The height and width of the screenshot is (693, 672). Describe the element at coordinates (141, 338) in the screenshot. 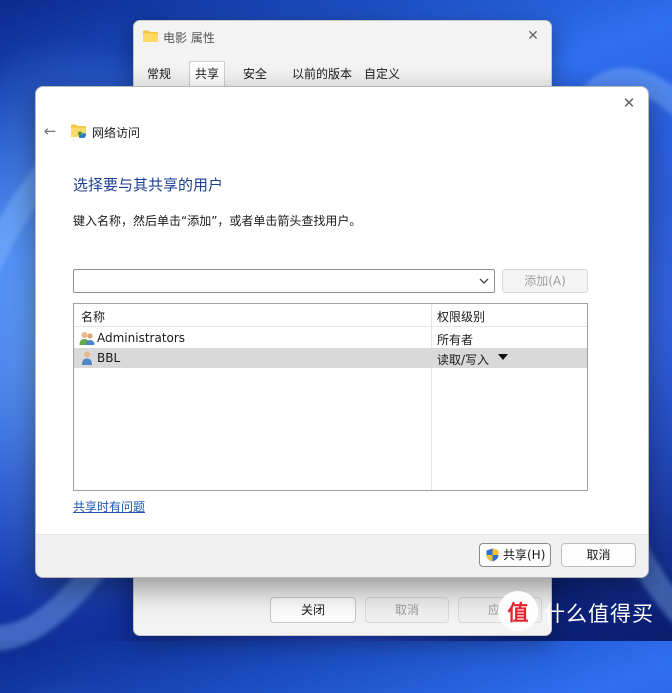

I see `user-name: Administrators` at that location.